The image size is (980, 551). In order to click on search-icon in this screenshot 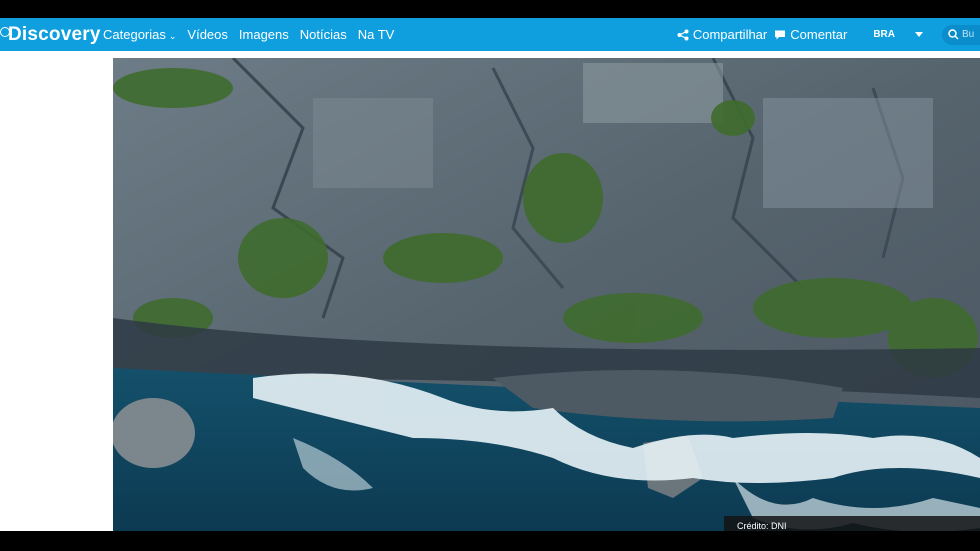, I will do `click(953, 34)`.